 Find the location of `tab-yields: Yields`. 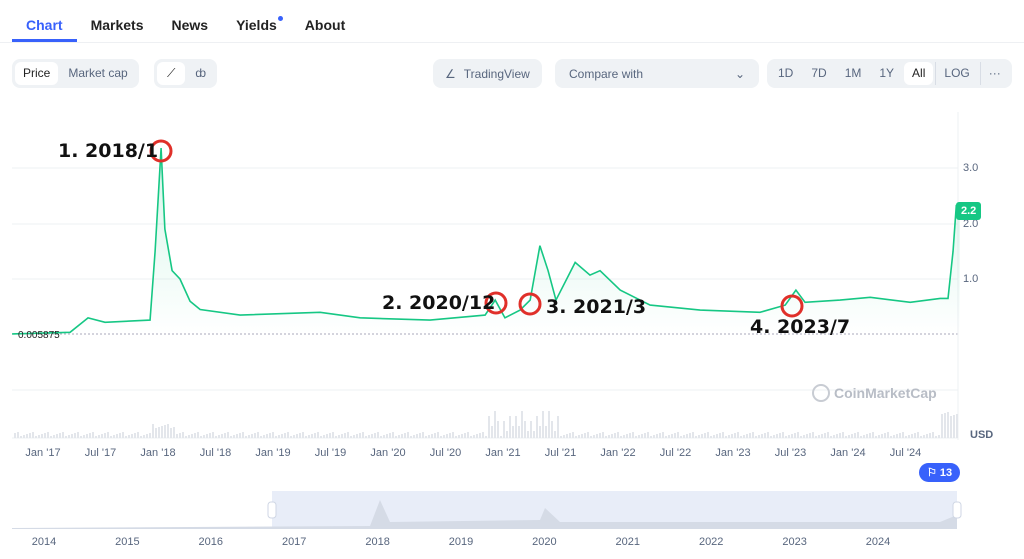

tab-yields: Yields is located at coordinates (256, 21).